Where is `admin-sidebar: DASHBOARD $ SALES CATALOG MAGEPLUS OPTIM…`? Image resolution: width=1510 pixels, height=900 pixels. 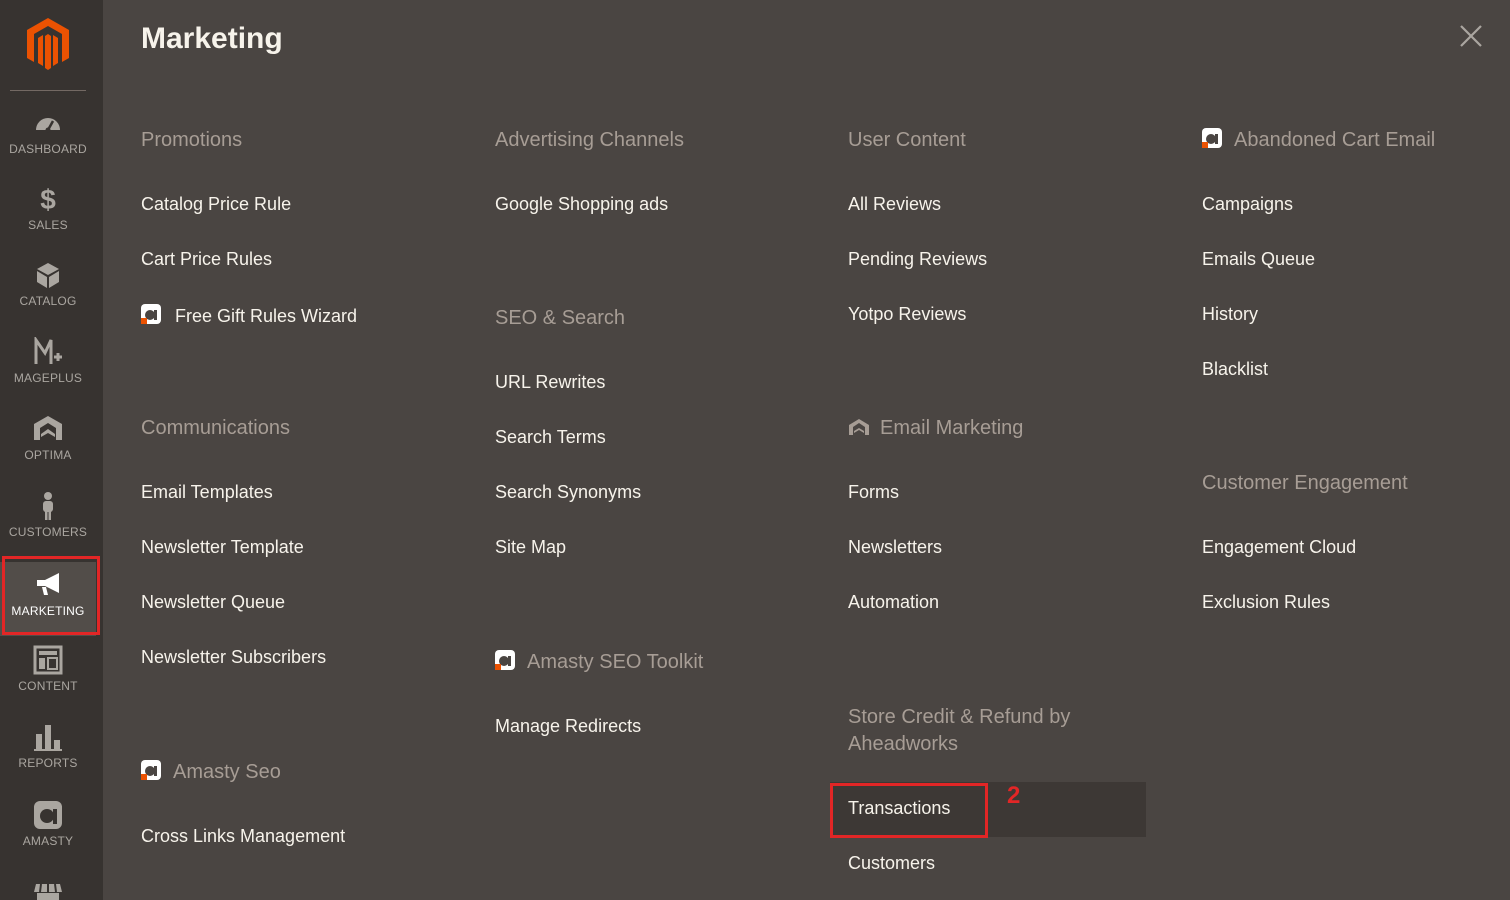
admin-sidebar: DASHBOARD $ SALES CATALOG MAGEPLUS OPTIM… is located at coordinates (51, 450).